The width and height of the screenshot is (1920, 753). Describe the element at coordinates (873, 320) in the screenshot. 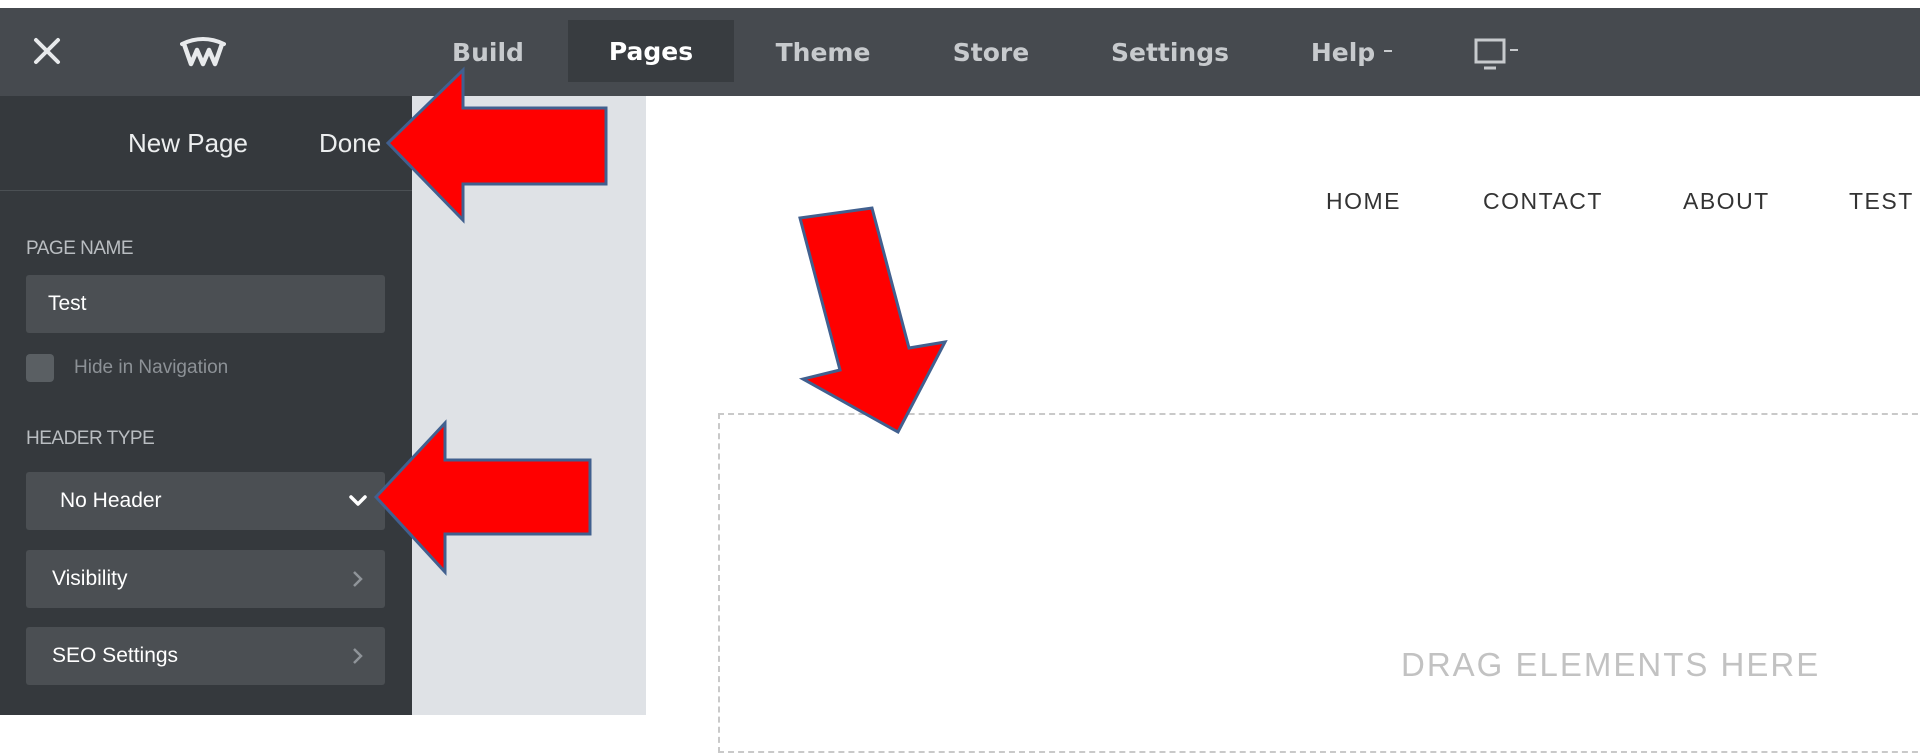

I see `red-arrow-annotation-drop-zone` at that location.